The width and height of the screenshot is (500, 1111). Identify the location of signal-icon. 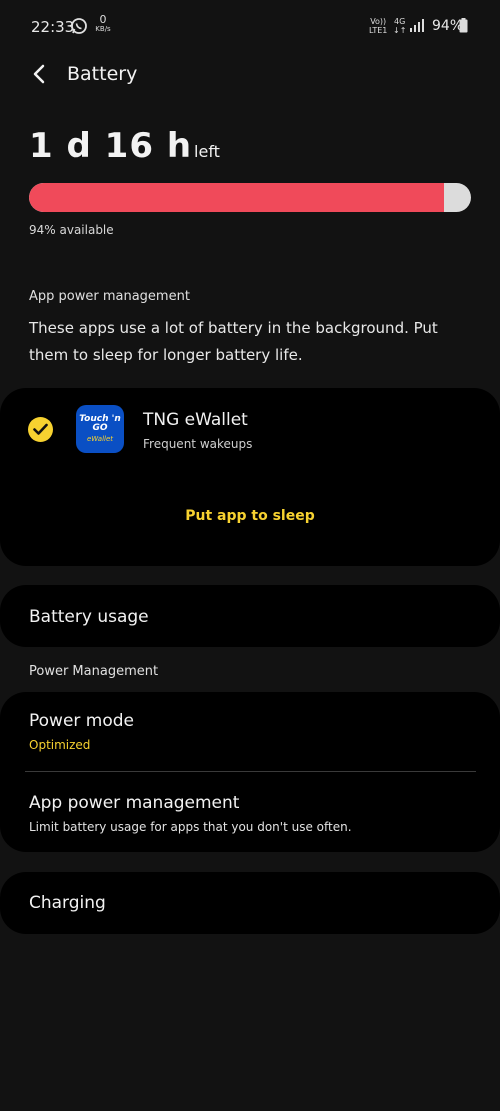
(417, 25).